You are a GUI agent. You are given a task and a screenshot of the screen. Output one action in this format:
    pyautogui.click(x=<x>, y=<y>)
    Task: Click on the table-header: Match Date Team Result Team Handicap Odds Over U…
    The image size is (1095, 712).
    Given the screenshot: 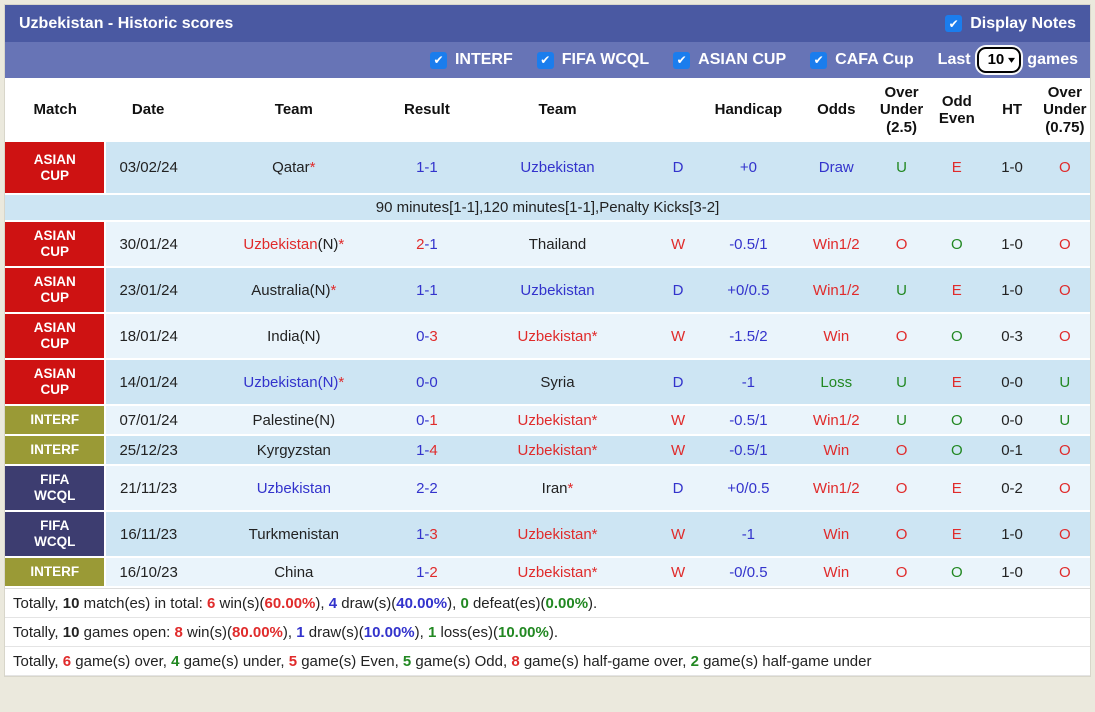 What is the action you would take?
    pyautogui.click(x=547, y=110)
    